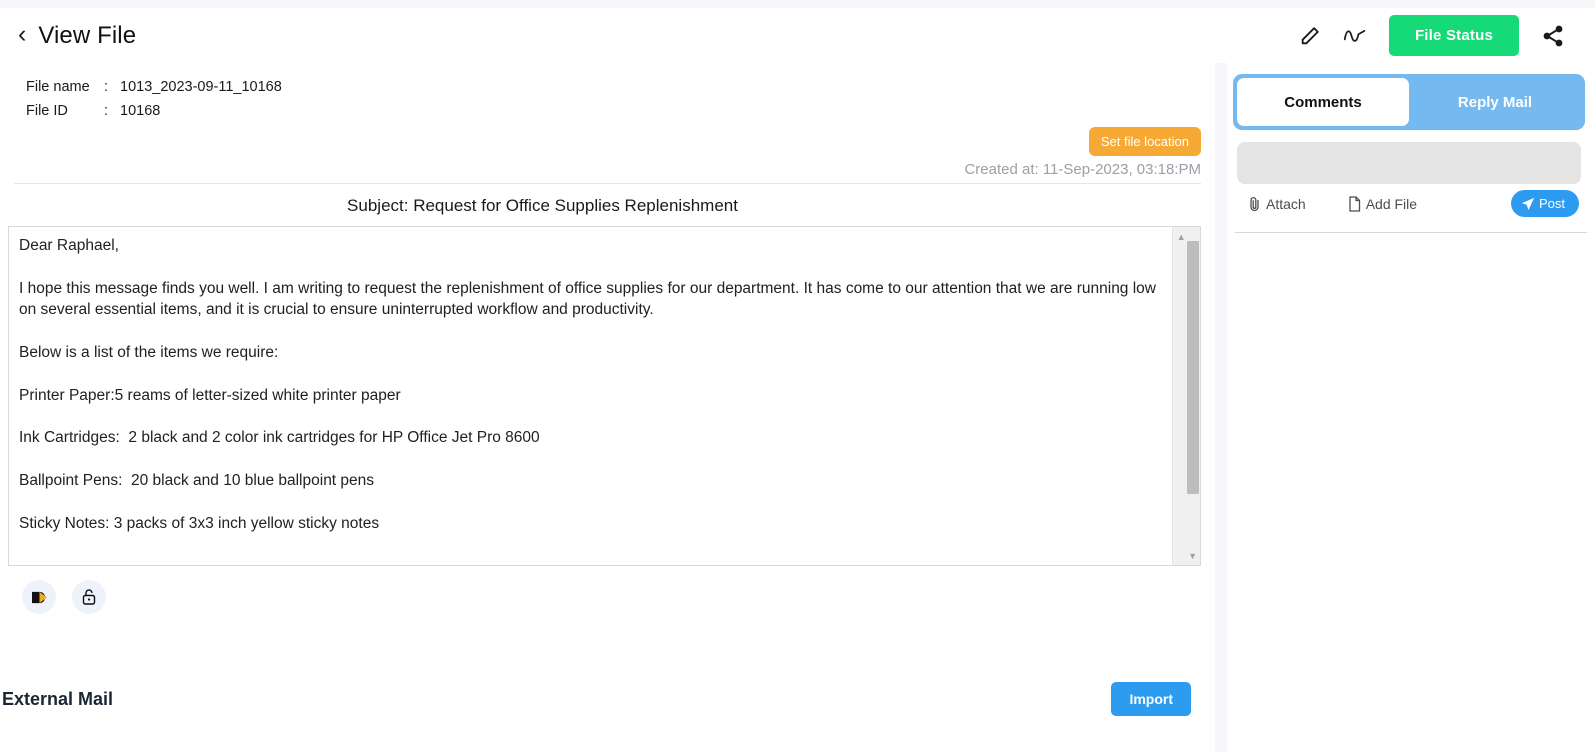 The image size is (1595, 752). What do you see at coordinates (1310, 36) in the screenshot?
I see `pencil-icon` at bounding box center [1310, 36].